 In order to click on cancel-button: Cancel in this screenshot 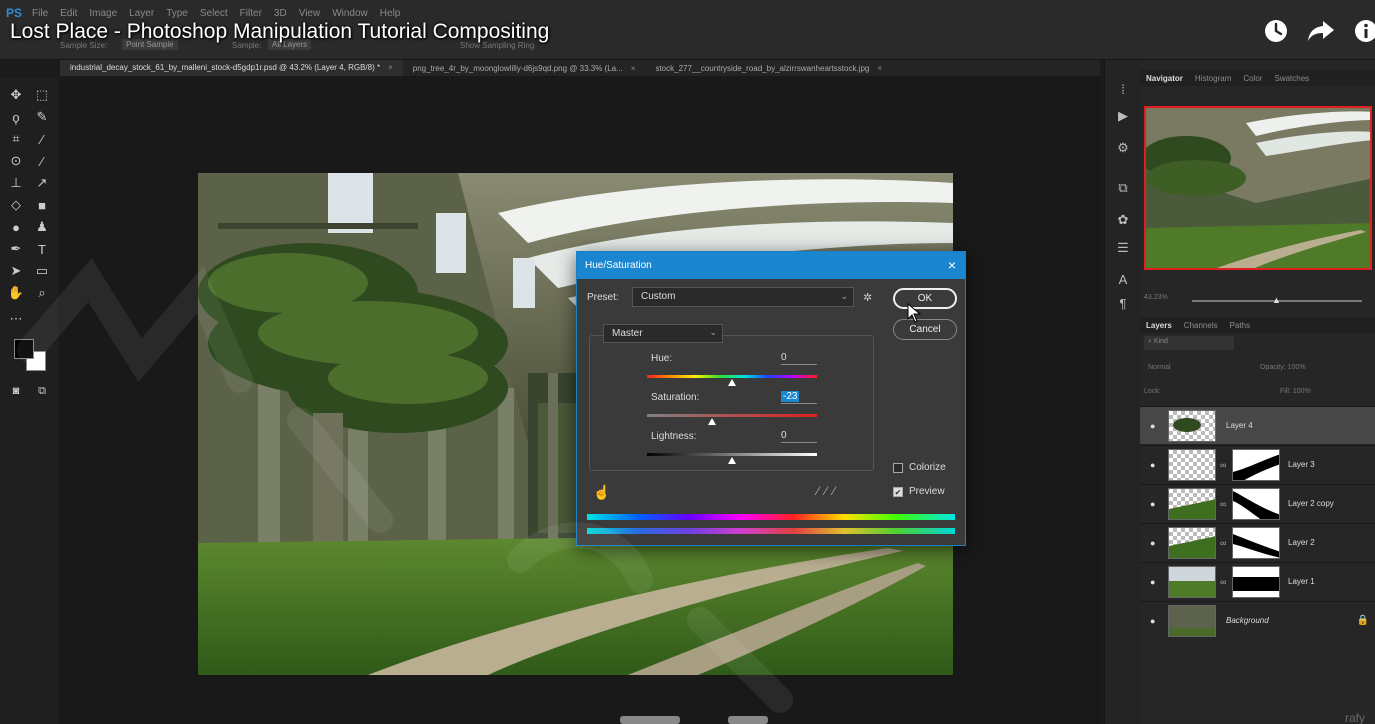, I will do `click(925, 329)`.